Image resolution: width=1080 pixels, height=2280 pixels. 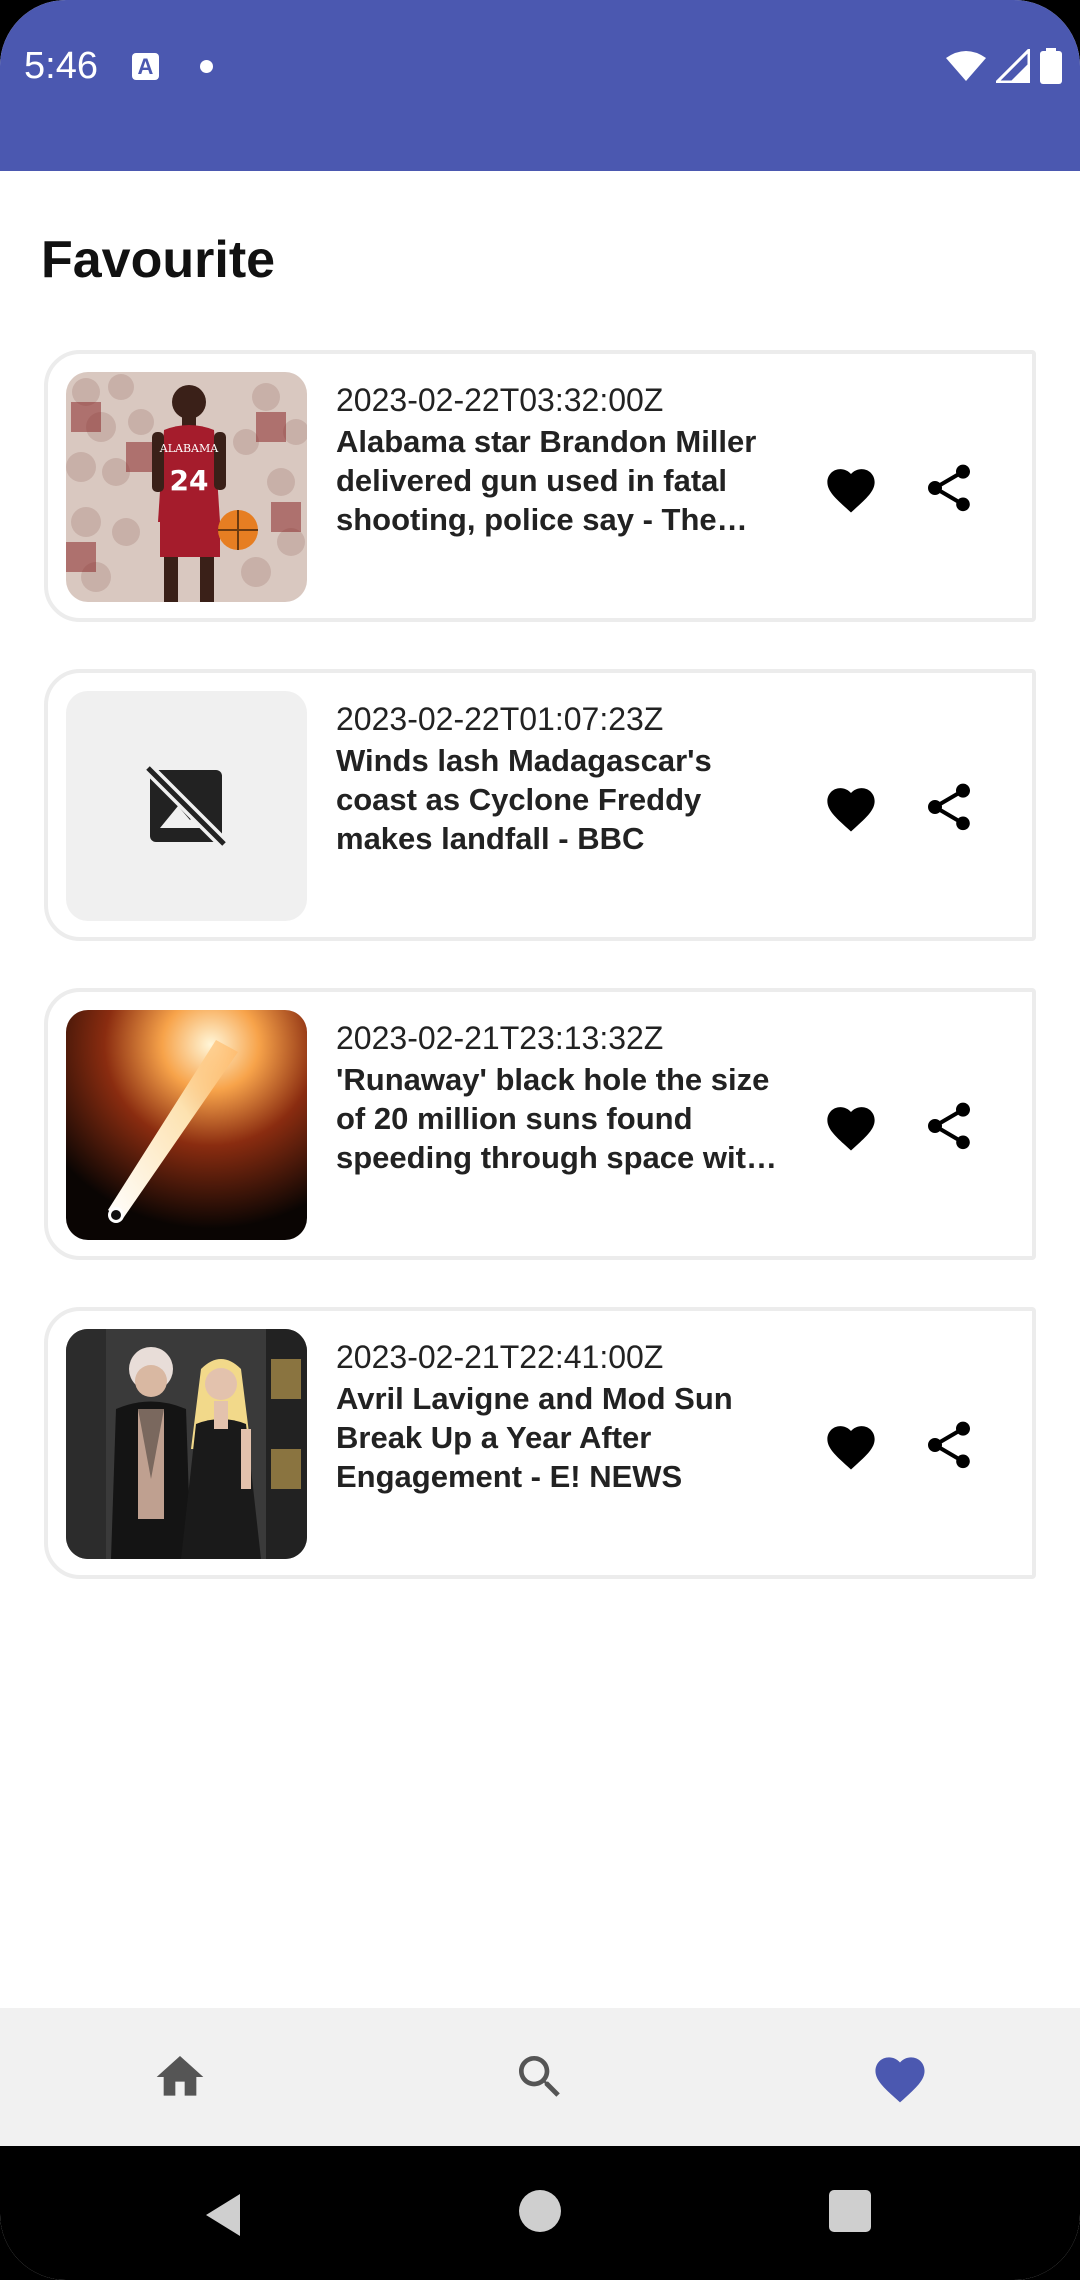 I want to click on home-icon, so click(x=180, y=2076).